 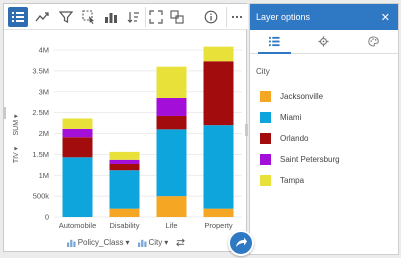 What do you see at coordinates (44, 91) in the screenshot?
I see `y-tick-label: 3M` at bounding box center [44, 91].